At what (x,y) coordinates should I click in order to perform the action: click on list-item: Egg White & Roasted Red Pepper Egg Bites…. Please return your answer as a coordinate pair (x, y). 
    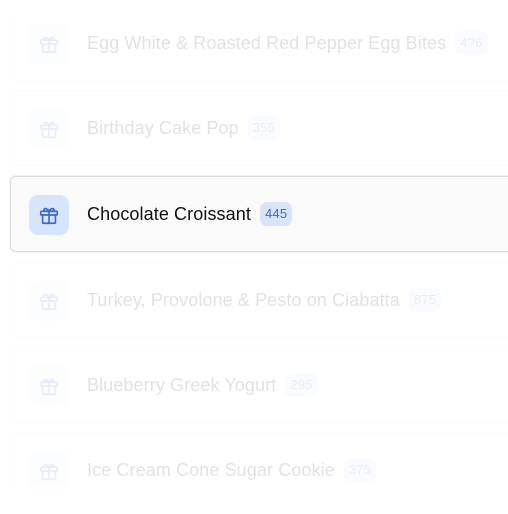
    Looking at the image, I should click on (259, 43).